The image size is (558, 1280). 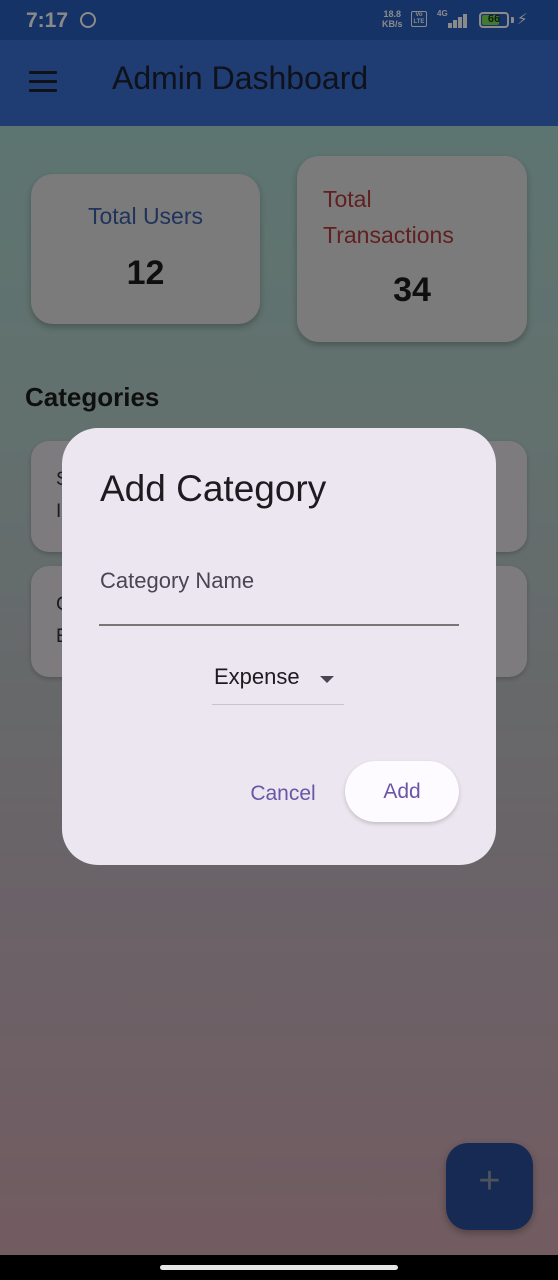 I want to click on dropdown-arrow-icon, so click(x=327, y=679).